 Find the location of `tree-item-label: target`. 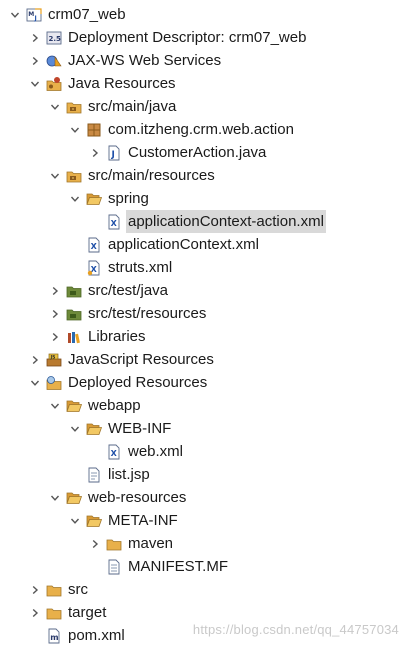

tree-item-label: target is located at coordinates (87, 612).